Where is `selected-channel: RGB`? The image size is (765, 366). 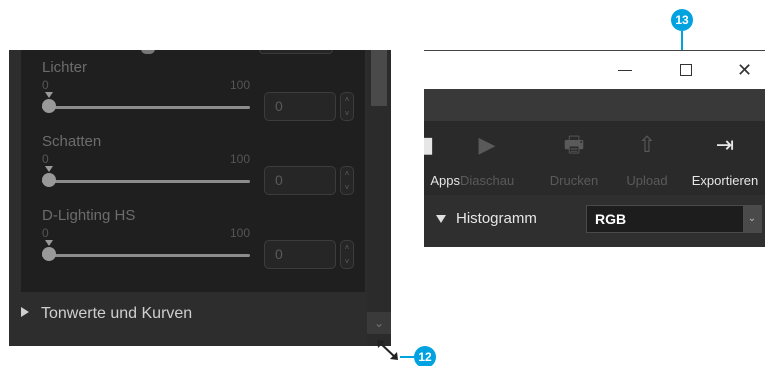 selected-channel: RGB is located at coordinates (611, 219).